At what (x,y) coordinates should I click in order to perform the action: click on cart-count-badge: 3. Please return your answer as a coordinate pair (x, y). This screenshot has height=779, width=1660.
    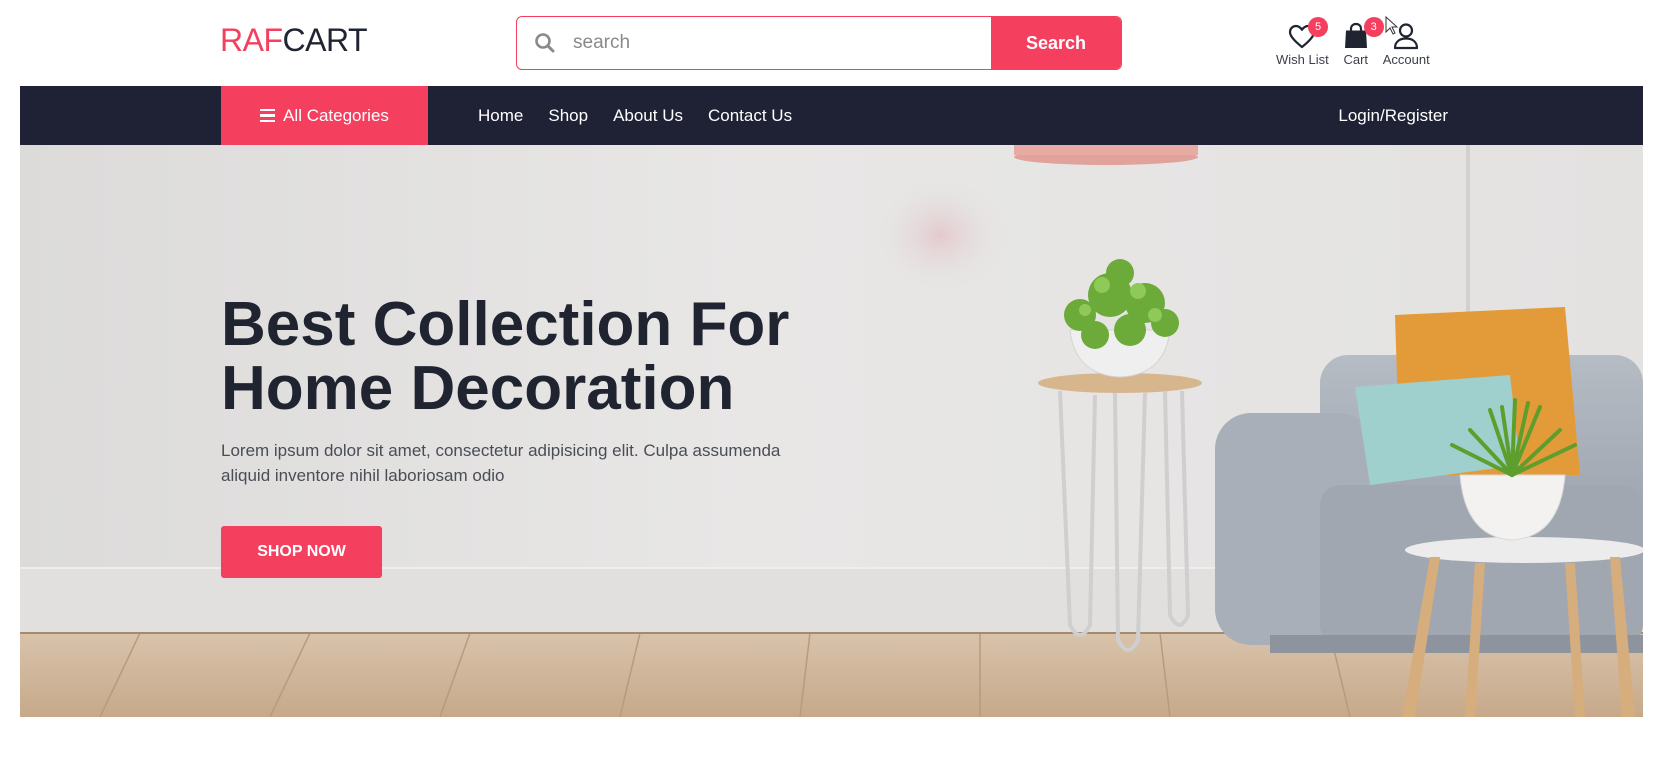
    Looking at the image, I should click on (1373, 27).